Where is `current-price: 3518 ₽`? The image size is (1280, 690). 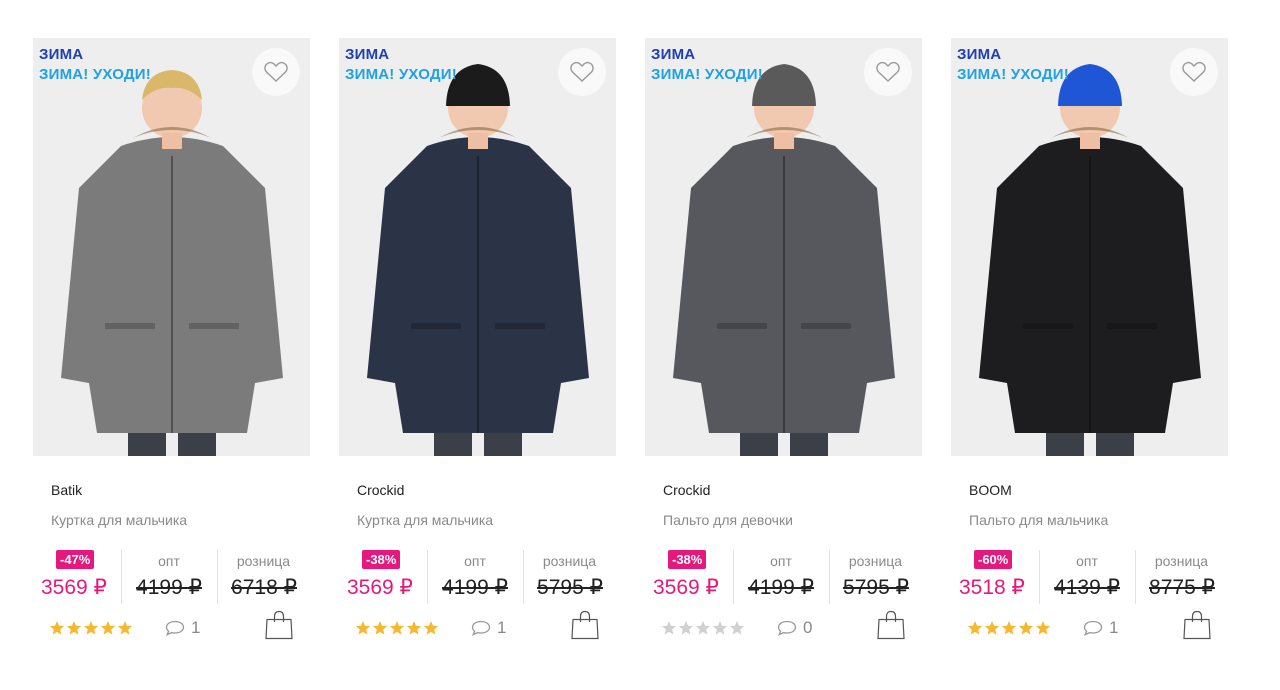 current-price: 3518 ₽ is located at coordinates (992, 587).